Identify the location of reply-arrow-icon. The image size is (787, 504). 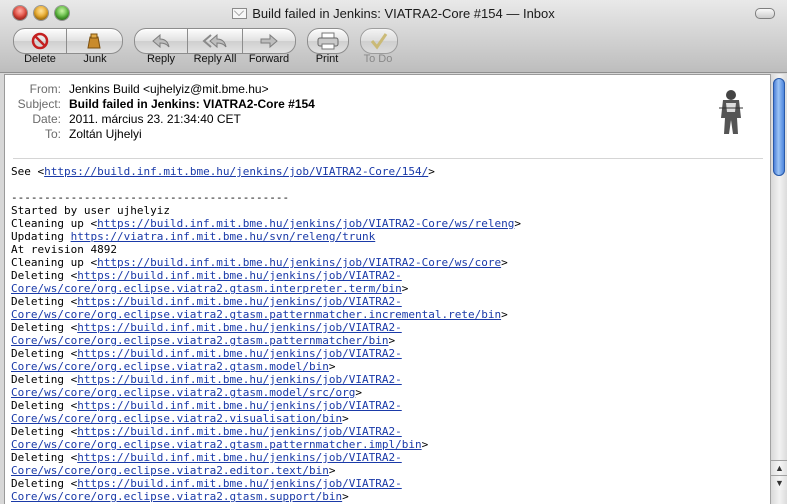
(161, 41).